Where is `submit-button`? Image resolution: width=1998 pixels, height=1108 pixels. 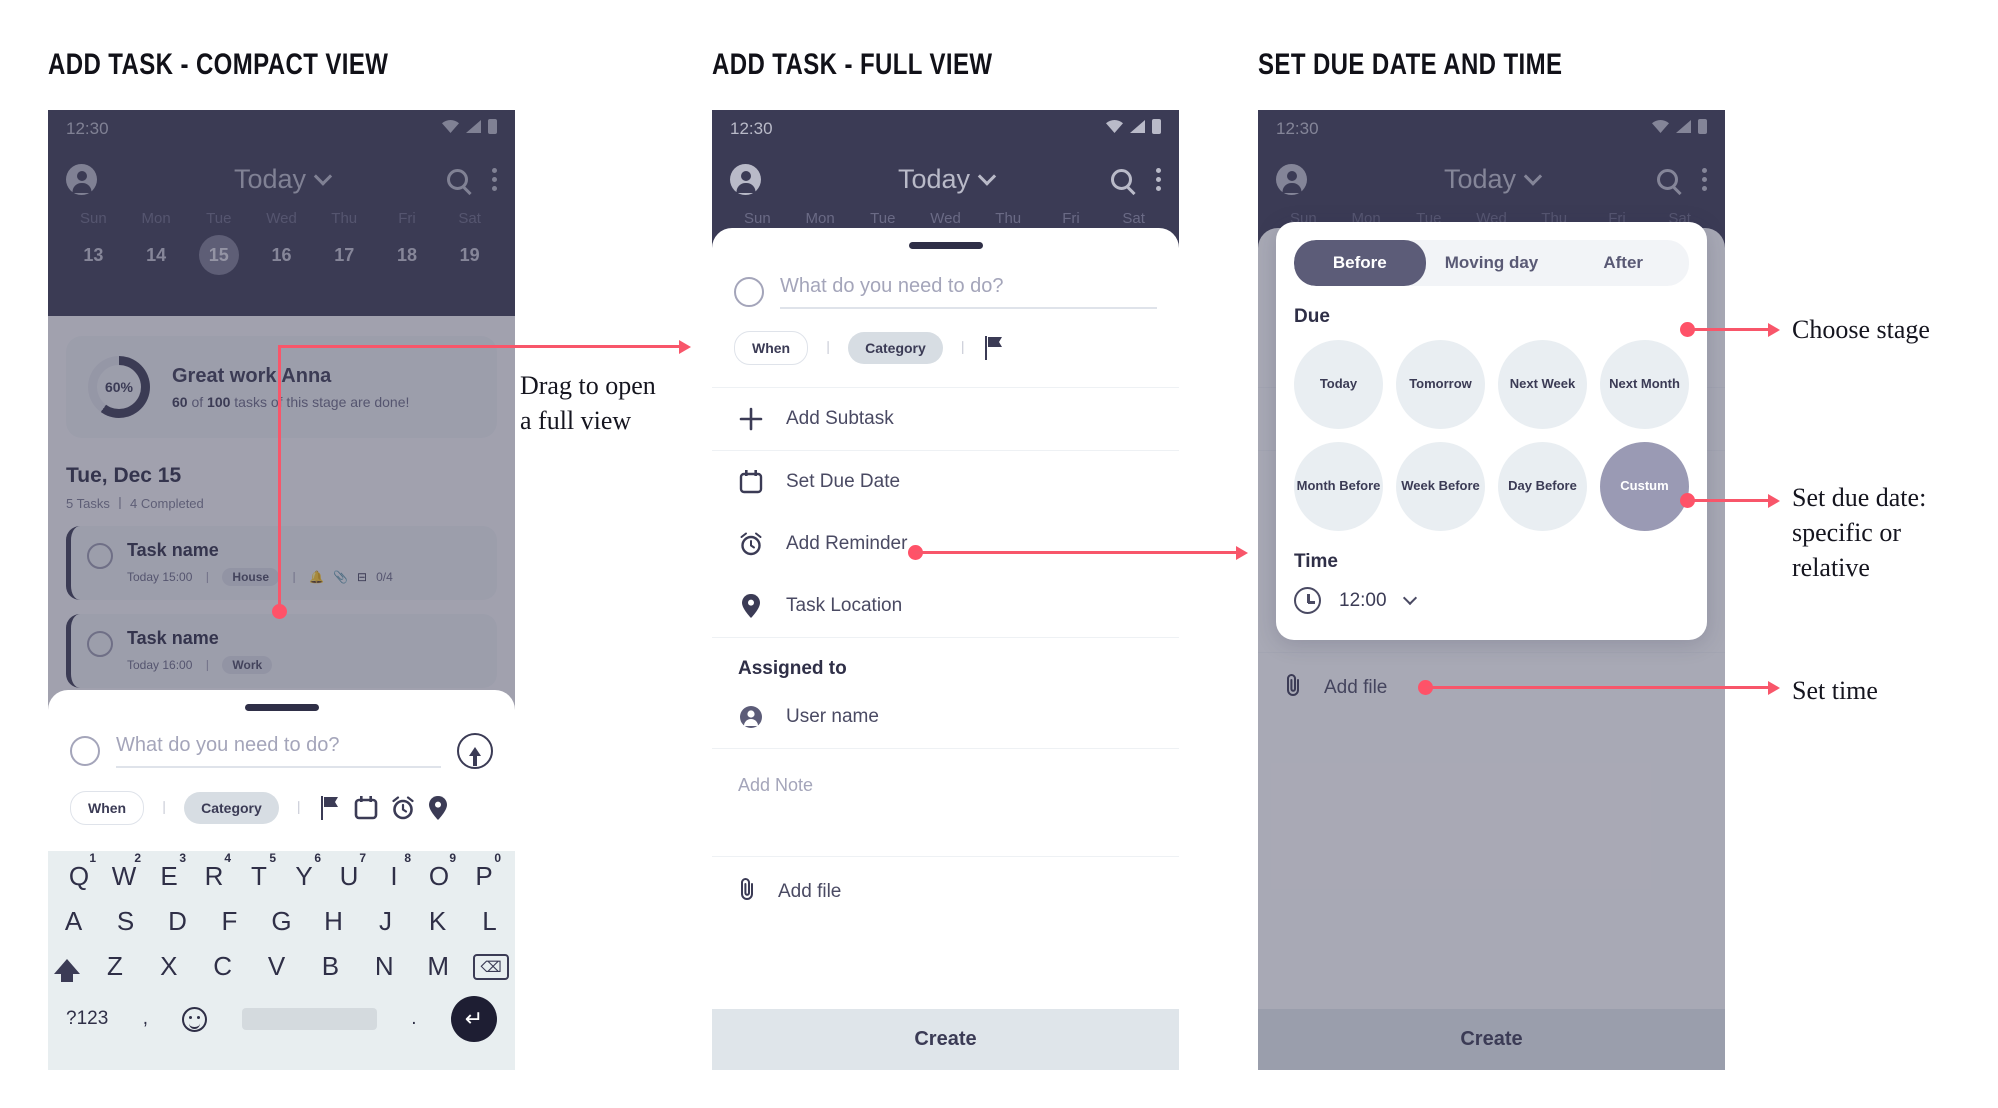 submit-button is located at coordinates (475, 751).